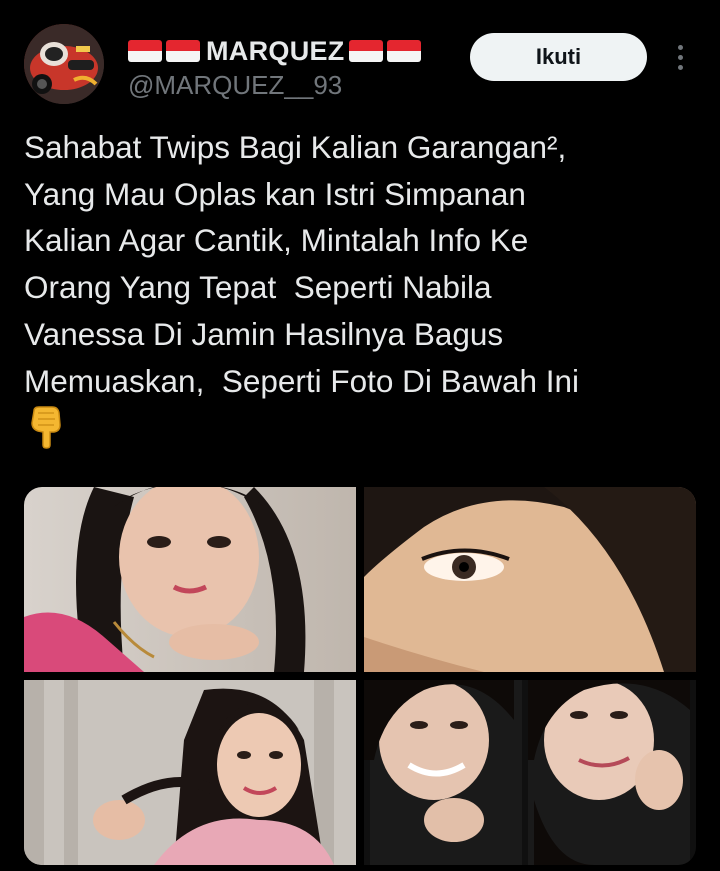 This screenshot has height=871, width=720. Describe the element at coordinates (46, 427) in the screenshot. I see `pointing-down-hand-icon` at that location.